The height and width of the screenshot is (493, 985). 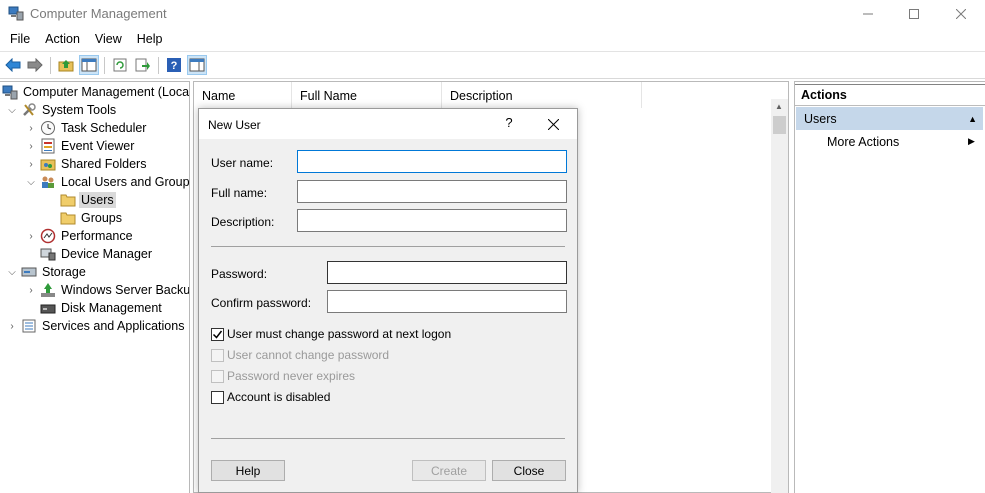 What do you see at coordinates (104, 164) in the screenshot?
I see `tree-item-label: Shared Folders` at bounding box center [104, 164].